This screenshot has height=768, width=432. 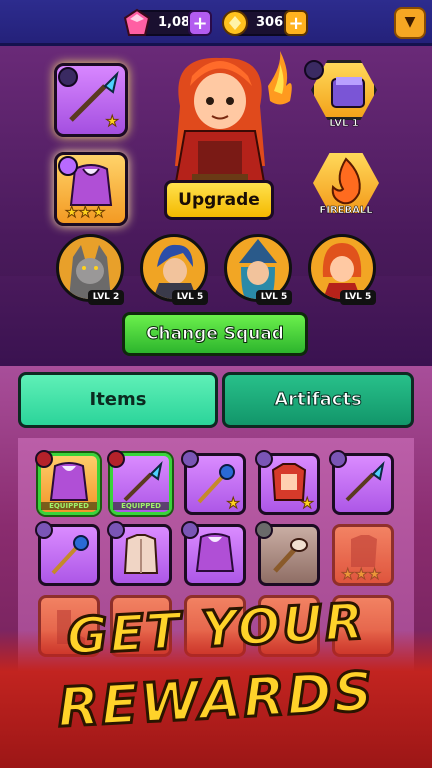 What do you see at coordinates (235, 23) in the screenshot?
I see `coin-icon` at bounding box center [235, 23].